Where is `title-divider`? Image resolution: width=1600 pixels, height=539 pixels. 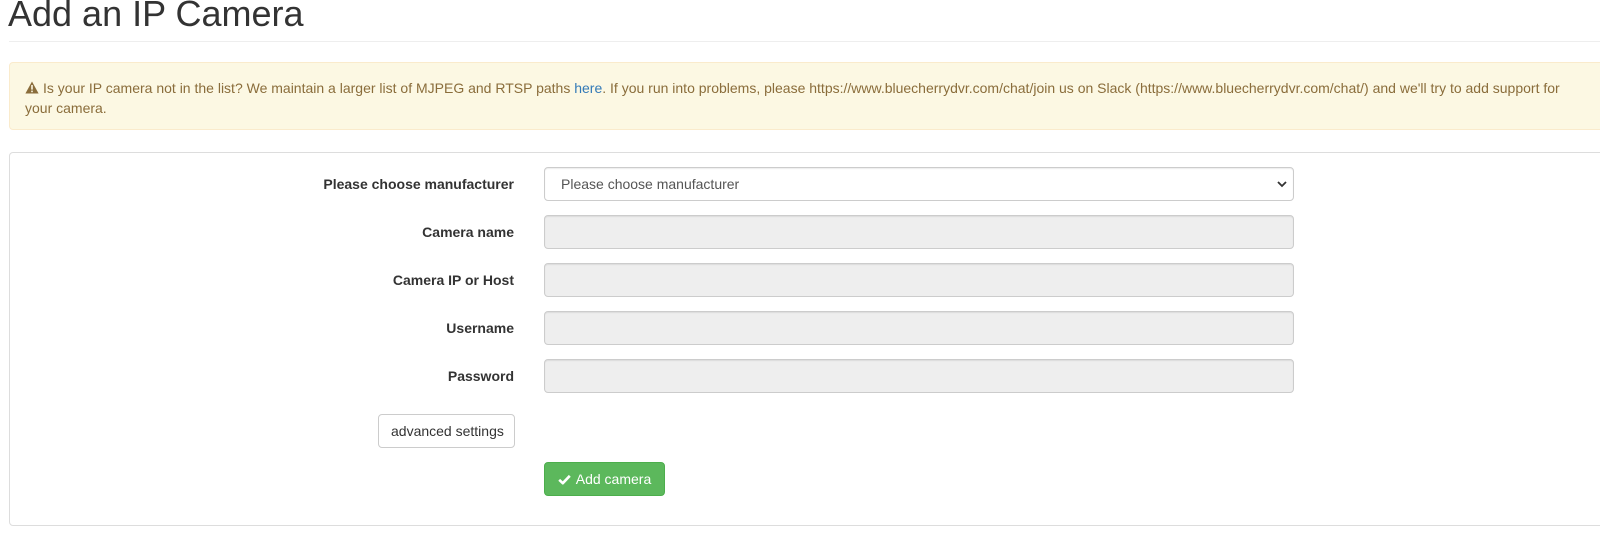 title-divider is located at coordinates (804, 41).